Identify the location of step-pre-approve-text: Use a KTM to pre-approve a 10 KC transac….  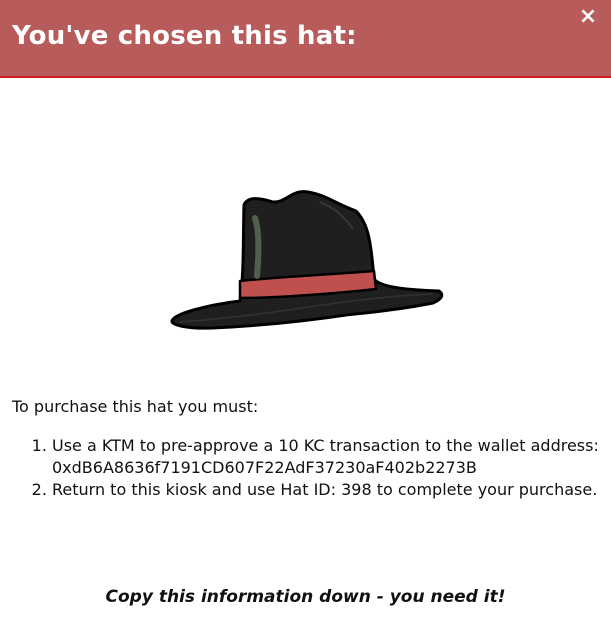
(325, 445).